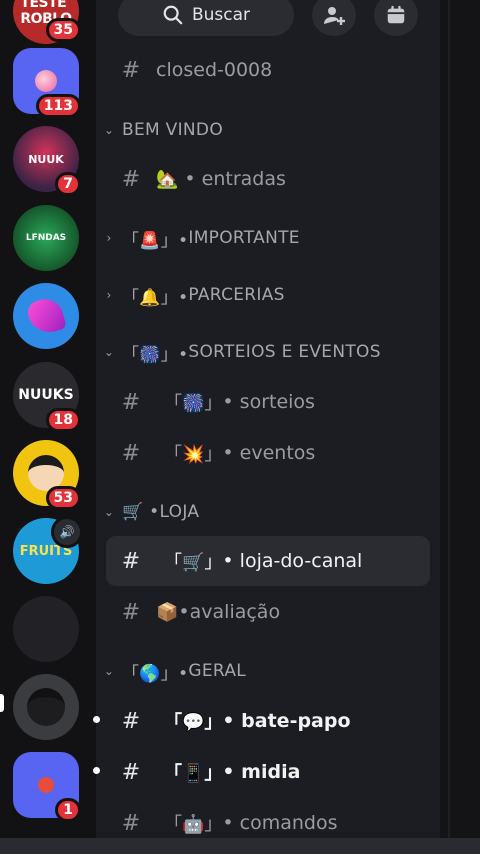 The height and width of the screenshot is (854, 480). I want to click on unread-badge: 18, so click(63, 420).